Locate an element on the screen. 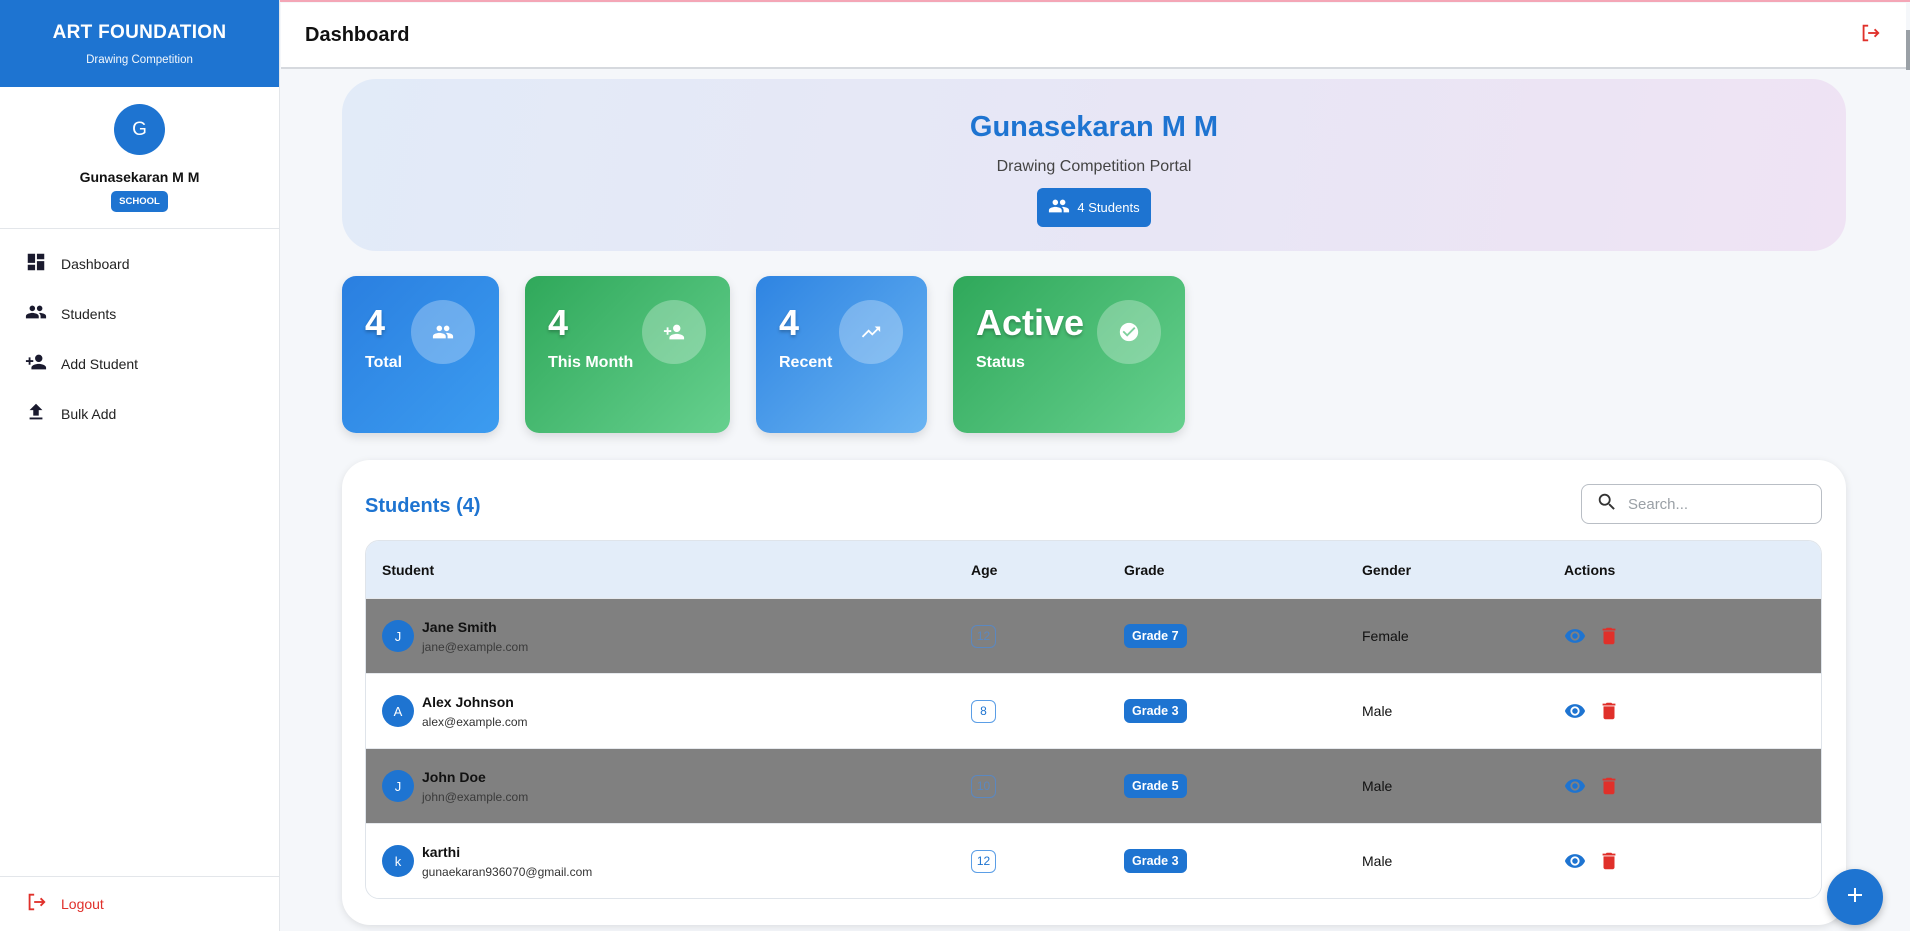 Image resolution: width=1910 pixels, height=931 pixels. student-email: jane@example.com is located at coordinates (475, 646).